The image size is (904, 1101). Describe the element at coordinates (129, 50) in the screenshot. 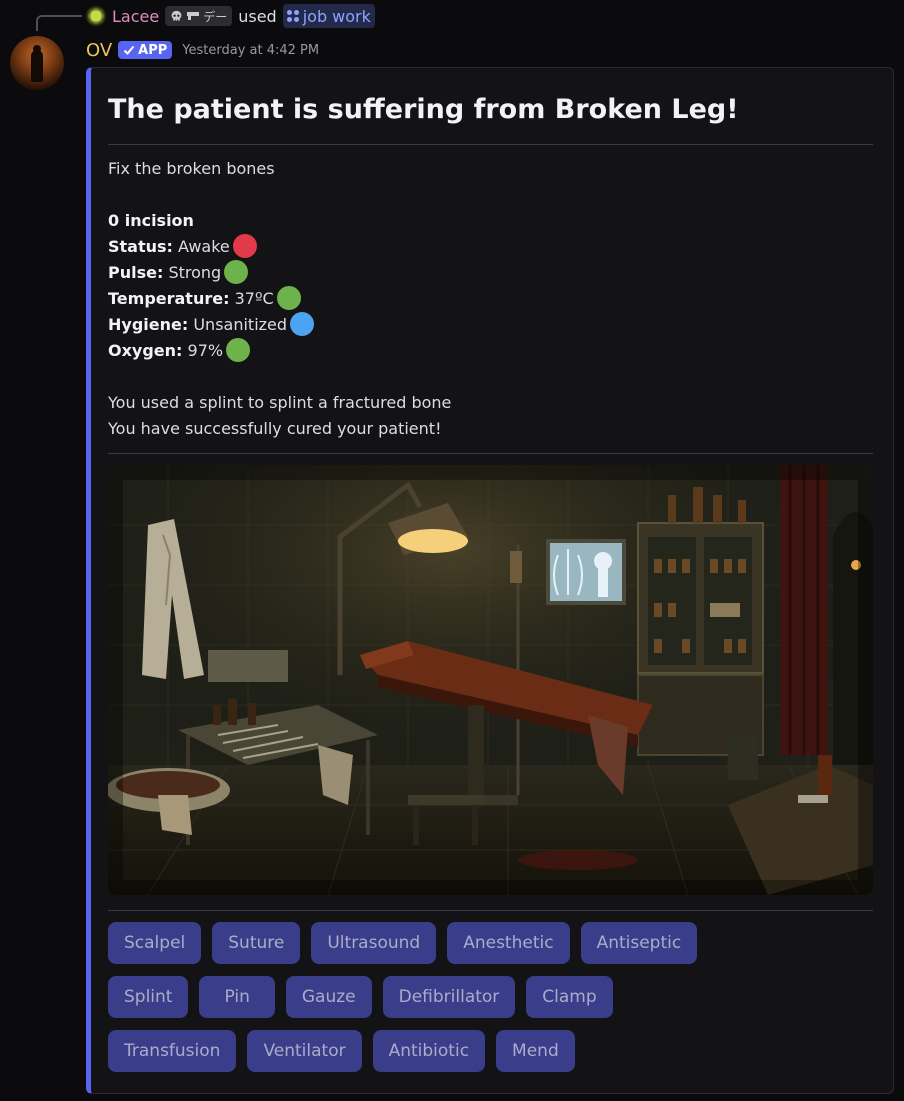

I see `checkmark-icon` at that location.